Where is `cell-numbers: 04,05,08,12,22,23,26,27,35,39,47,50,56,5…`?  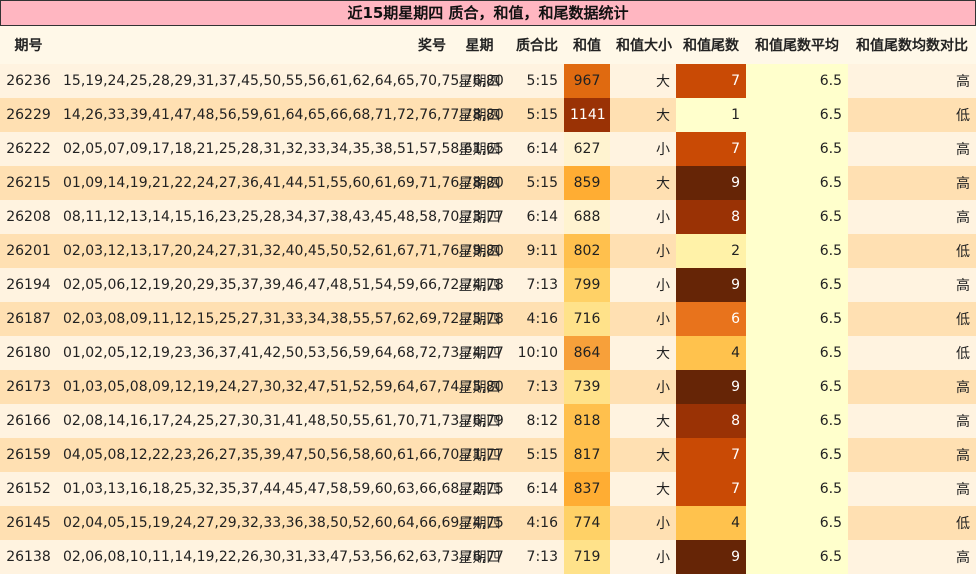
cell-numbers: 04,05,08,12,22,23,26,27,35,39,47,50,56,5… is located at coordinates (280, 455).